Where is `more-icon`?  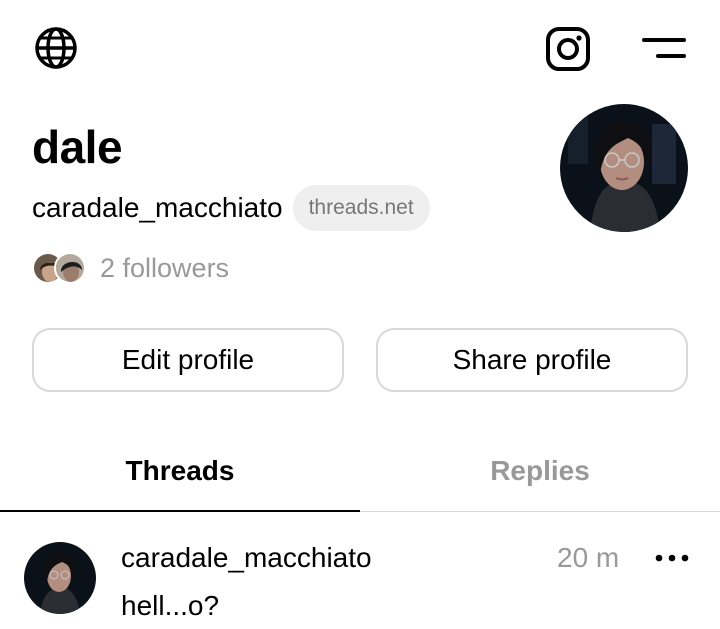
more-icon is located at coordinates (672, 558).